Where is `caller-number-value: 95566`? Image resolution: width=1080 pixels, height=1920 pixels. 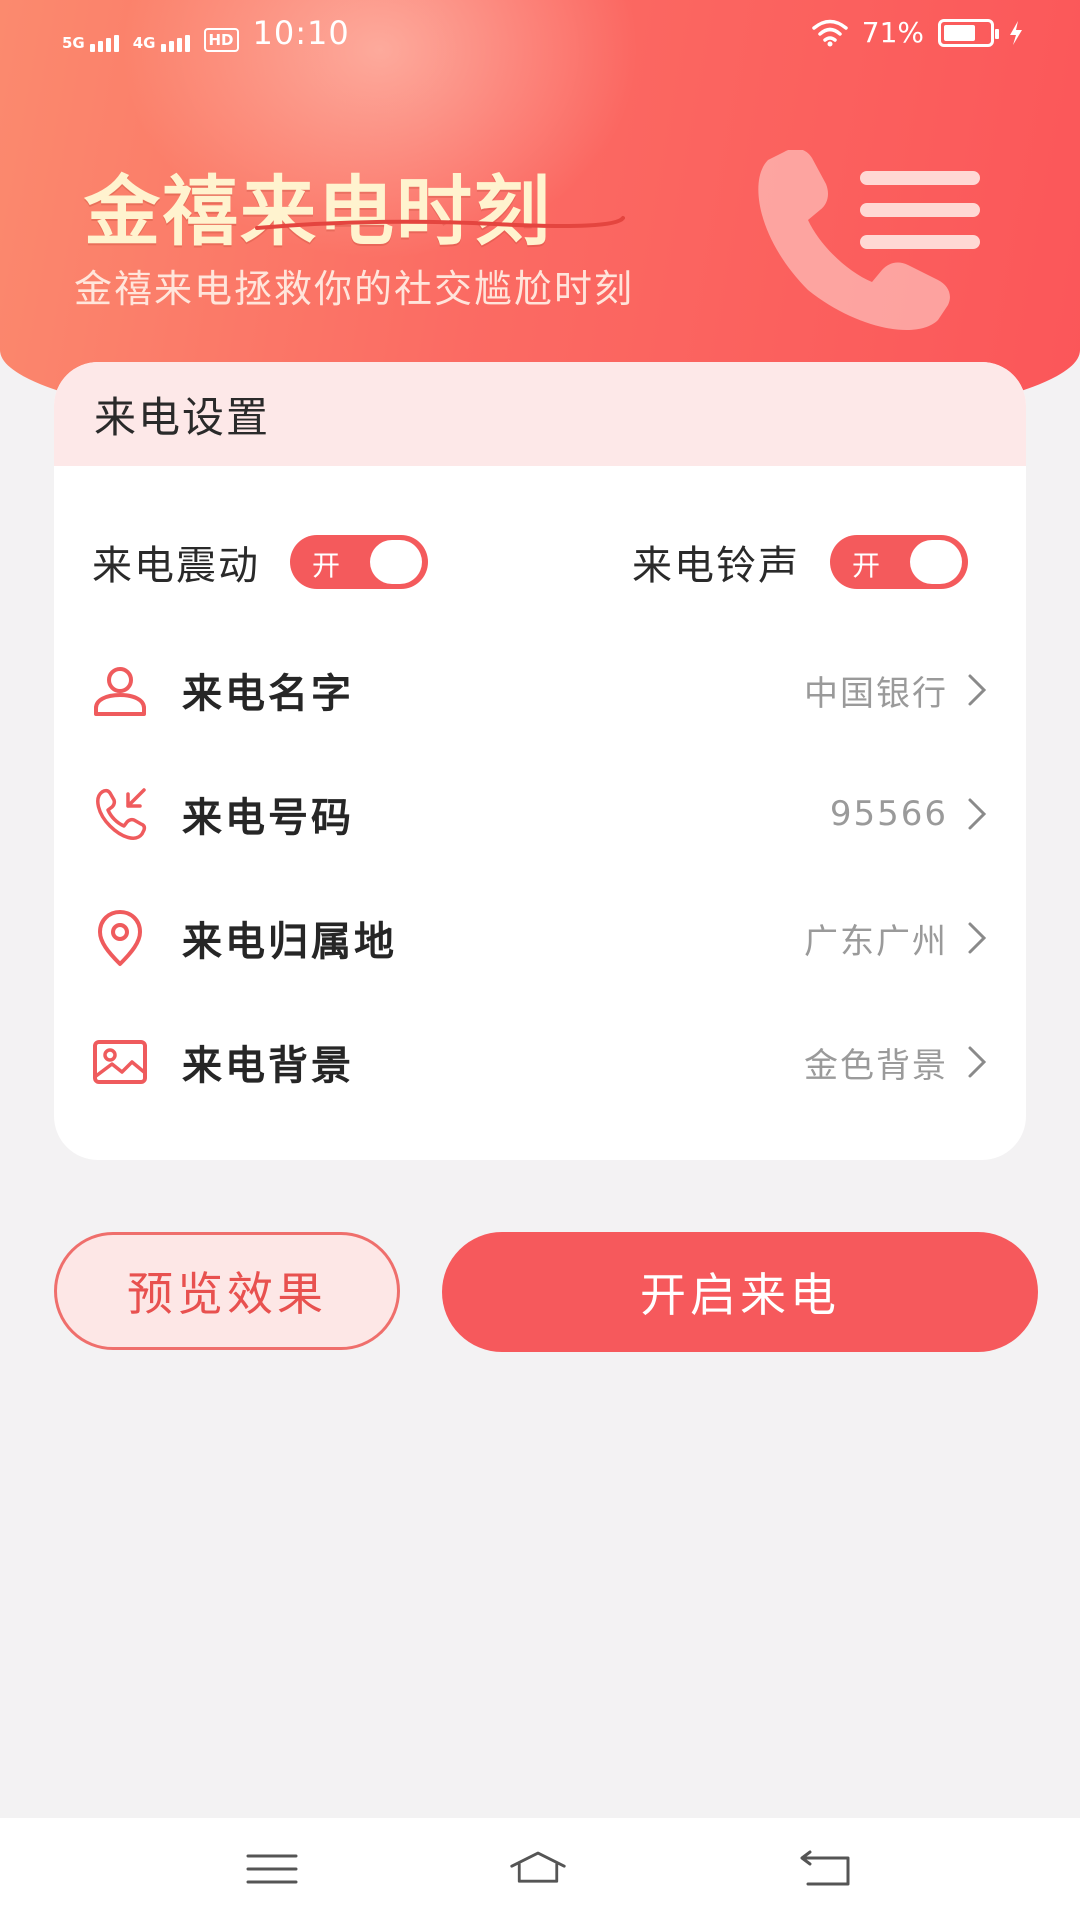
caller-number-value: 95566 is located at coordinates (888, 814).